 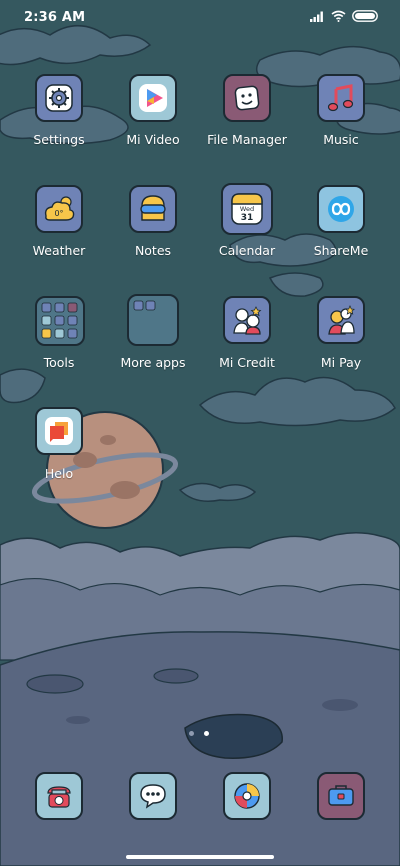 I want to click on mi-pay-app-icon, so click(x=341, y=320).